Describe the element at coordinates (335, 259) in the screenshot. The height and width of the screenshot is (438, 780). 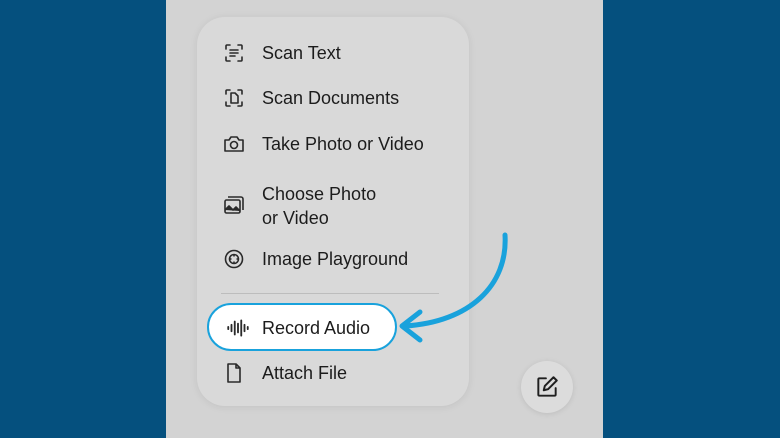
I see `menu-item-label: Image Playground` at that location.